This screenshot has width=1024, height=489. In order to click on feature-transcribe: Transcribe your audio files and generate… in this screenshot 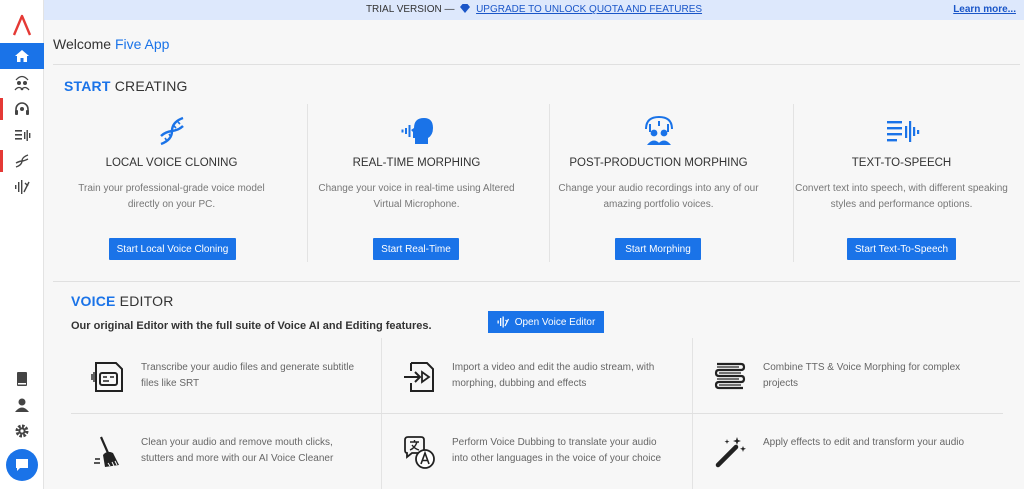, I will do `click(221, 390)`.